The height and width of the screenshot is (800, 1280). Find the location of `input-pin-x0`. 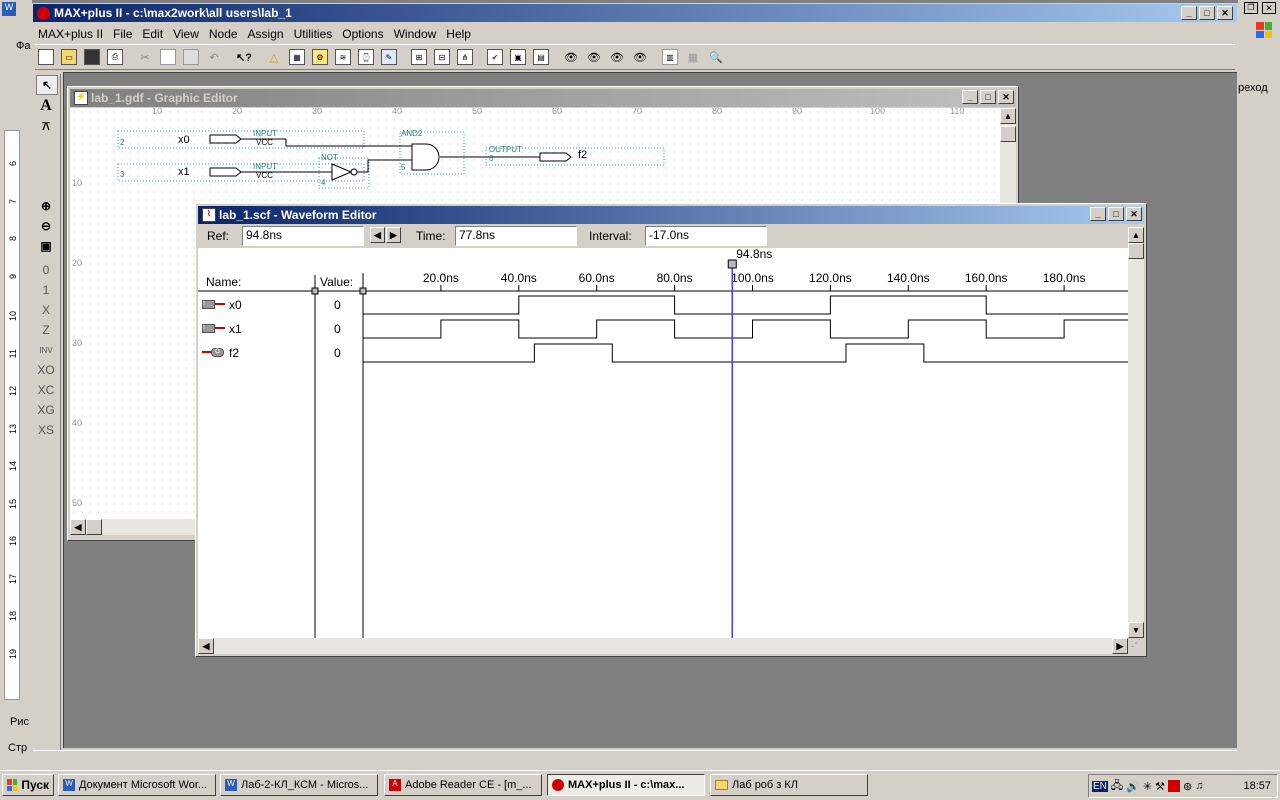

input-pin-x0 is located at coordinates (241, 139).